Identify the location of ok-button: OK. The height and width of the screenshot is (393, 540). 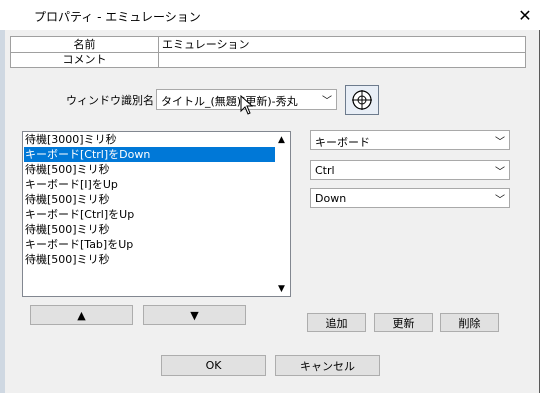
(213, 365).